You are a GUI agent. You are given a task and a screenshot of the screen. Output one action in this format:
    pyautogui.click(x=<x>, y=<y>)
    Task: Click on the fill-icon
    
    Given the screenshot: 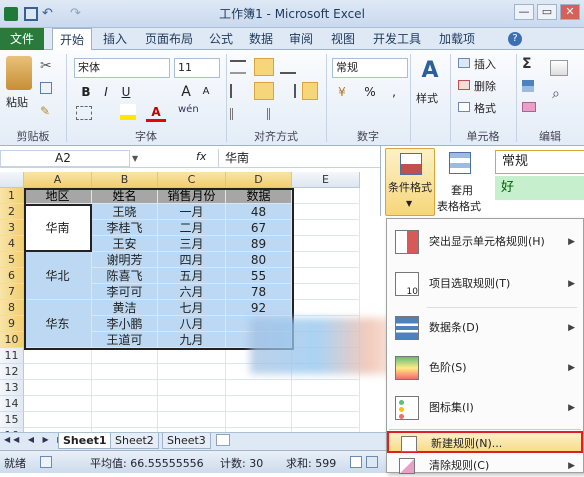 What is the action you would take?
    pyautogui.click(x=528, y=86)
    